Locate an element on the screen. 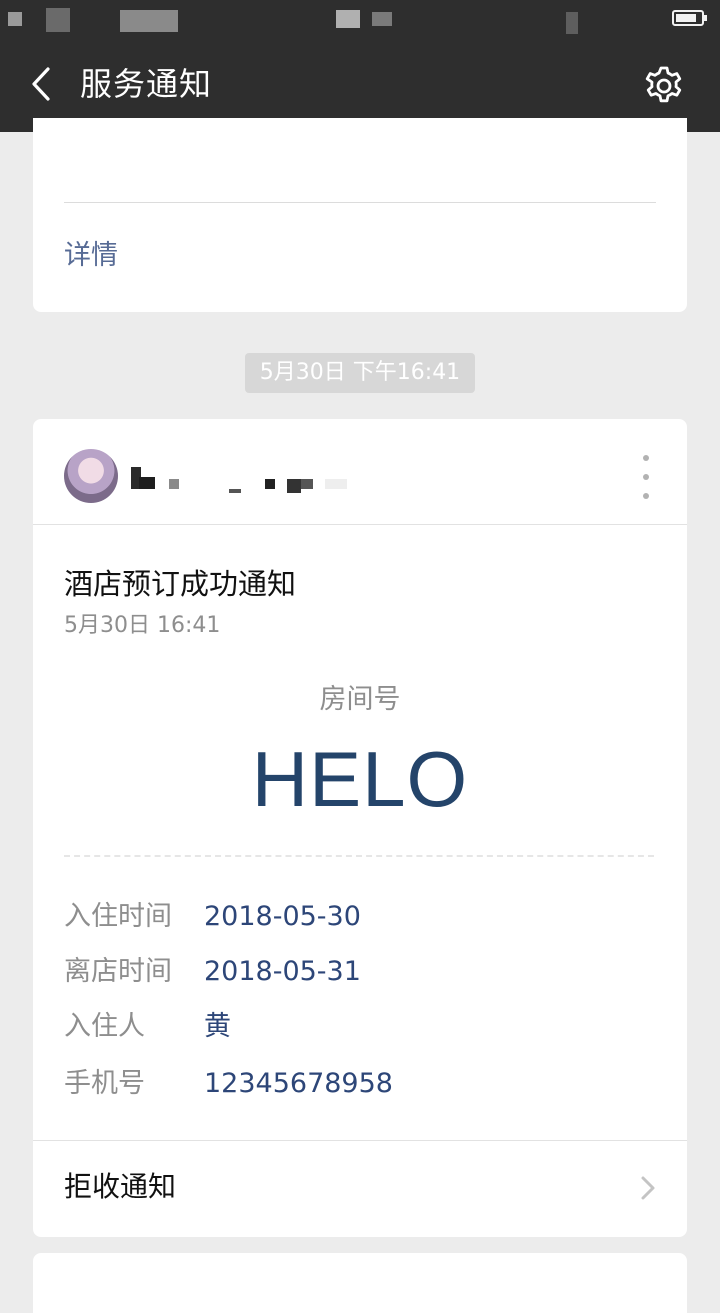 Image resolution: width=720 pixels, height=1313 pixels. gear-icon is located at coordinates (663, 84).